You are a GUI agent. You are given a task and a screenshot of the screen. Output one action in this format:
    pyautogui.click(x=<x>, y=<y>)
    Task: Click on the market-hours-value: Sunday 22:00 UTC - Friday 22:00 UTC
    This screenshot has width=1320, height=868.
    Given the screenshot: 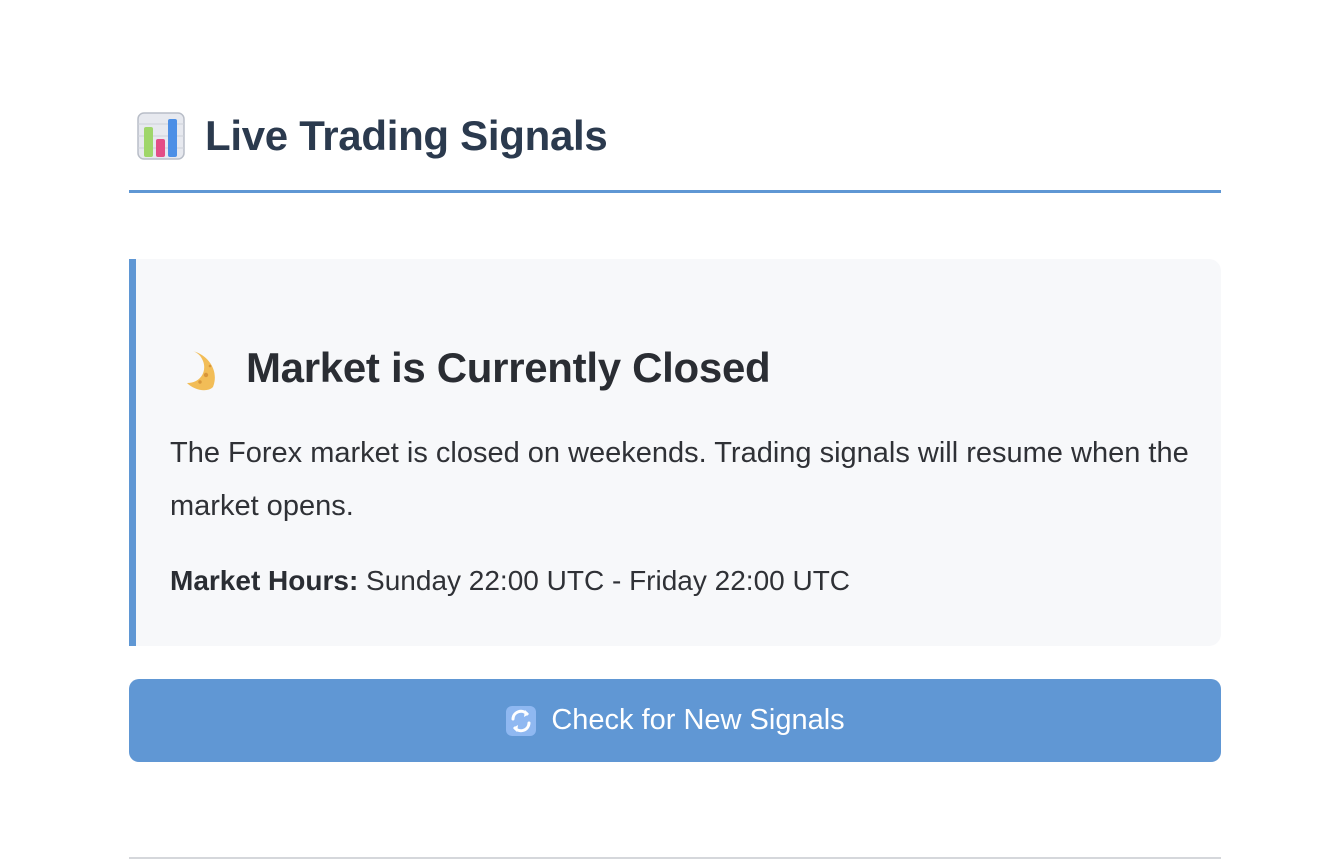 What is the action you would take?
    pyautogui.click(x=608, y=580)
    